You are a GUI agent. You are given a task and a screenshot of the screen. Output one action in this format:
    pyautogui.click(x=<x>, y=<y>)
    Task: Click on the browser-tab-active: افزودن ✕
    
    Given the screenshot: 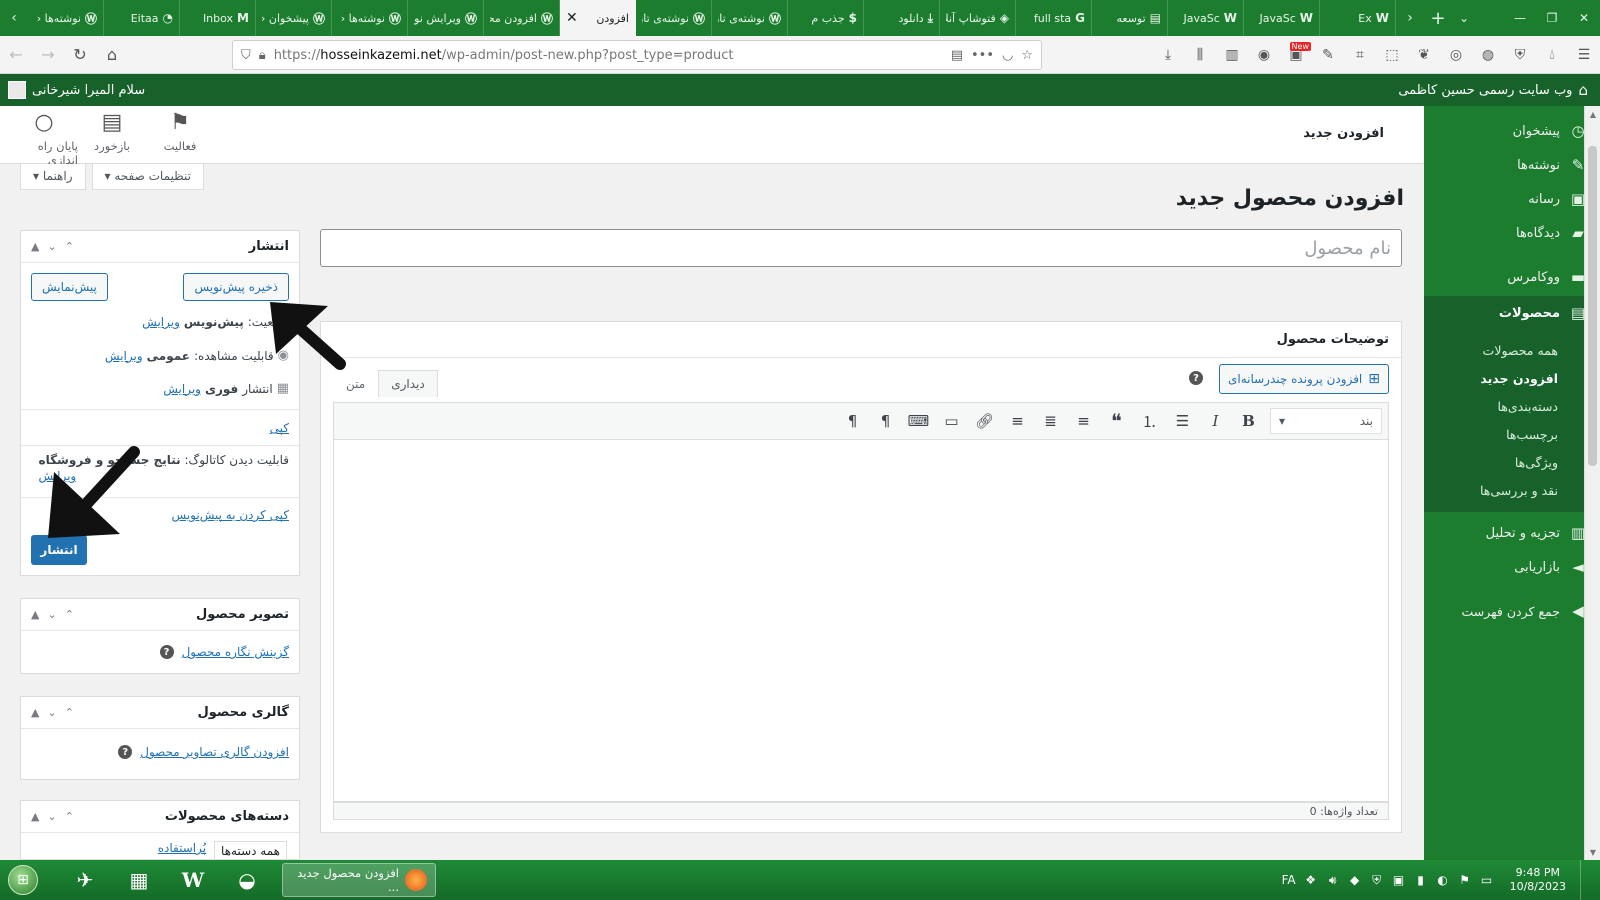 What is the action you would take?
    pyautogui.click(x=598, y=18)
    